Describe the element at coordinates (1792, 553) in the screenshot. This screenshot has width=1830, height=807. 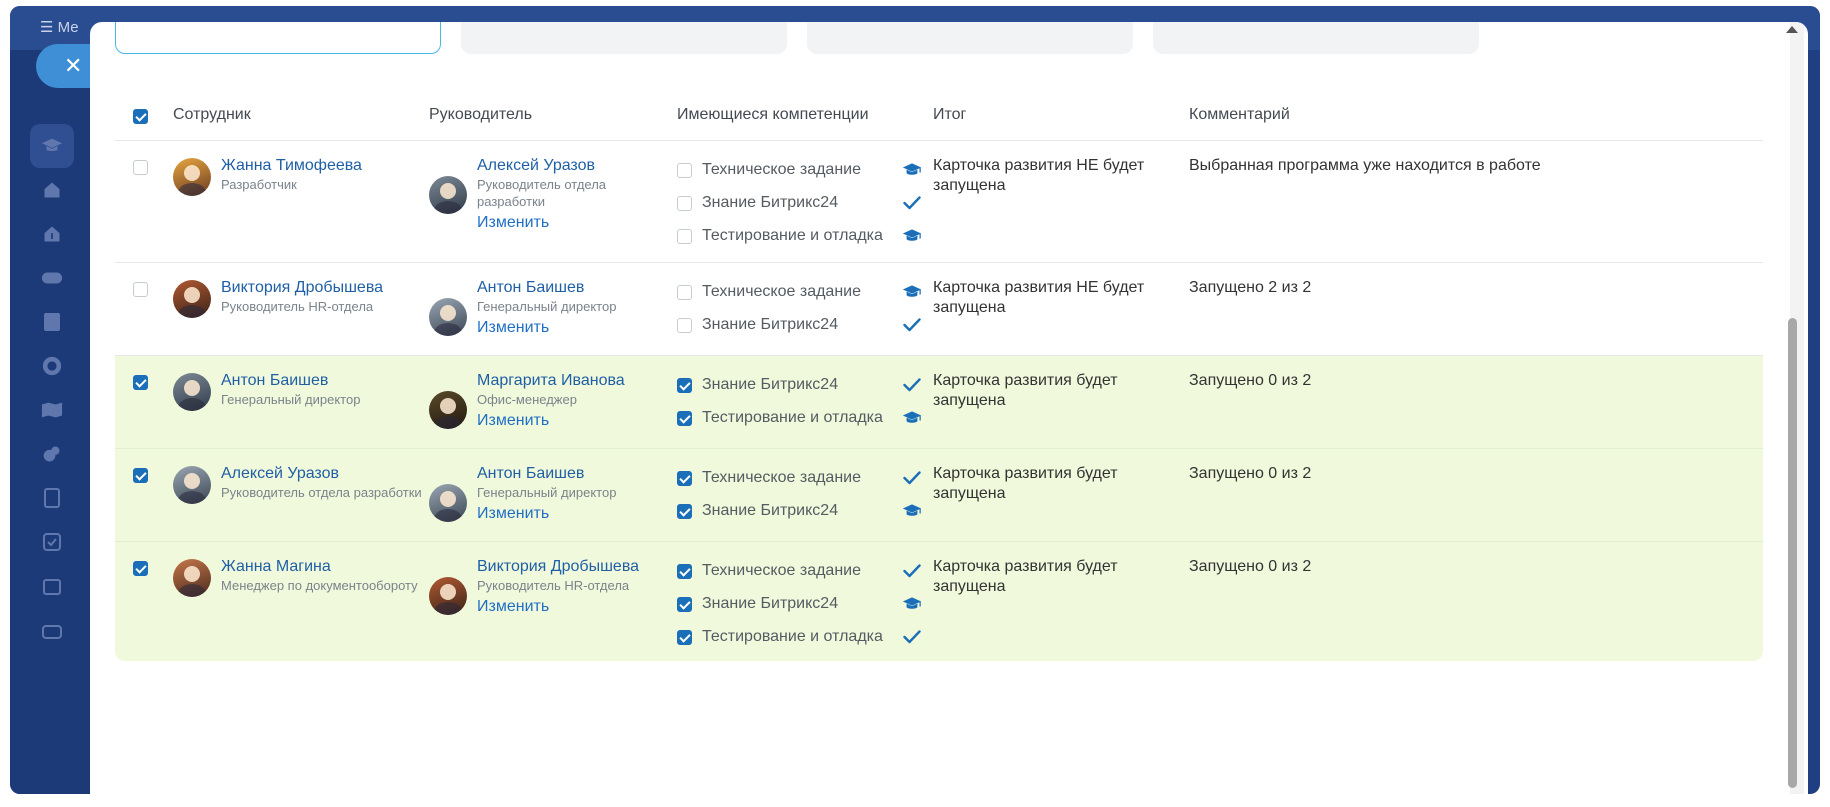
I see `scroll-thumb` at that location.